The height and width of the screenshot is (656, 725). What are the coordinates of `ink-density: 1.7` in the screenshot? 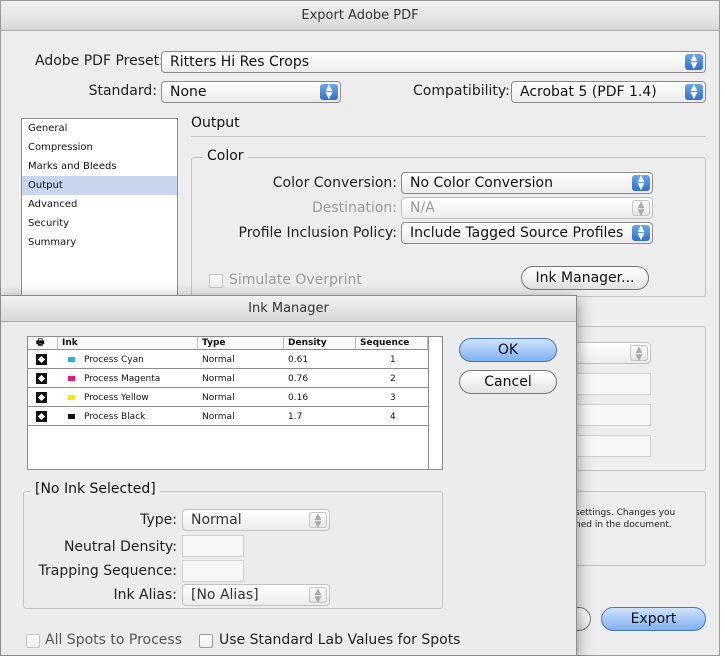 It's located at (295, 417).